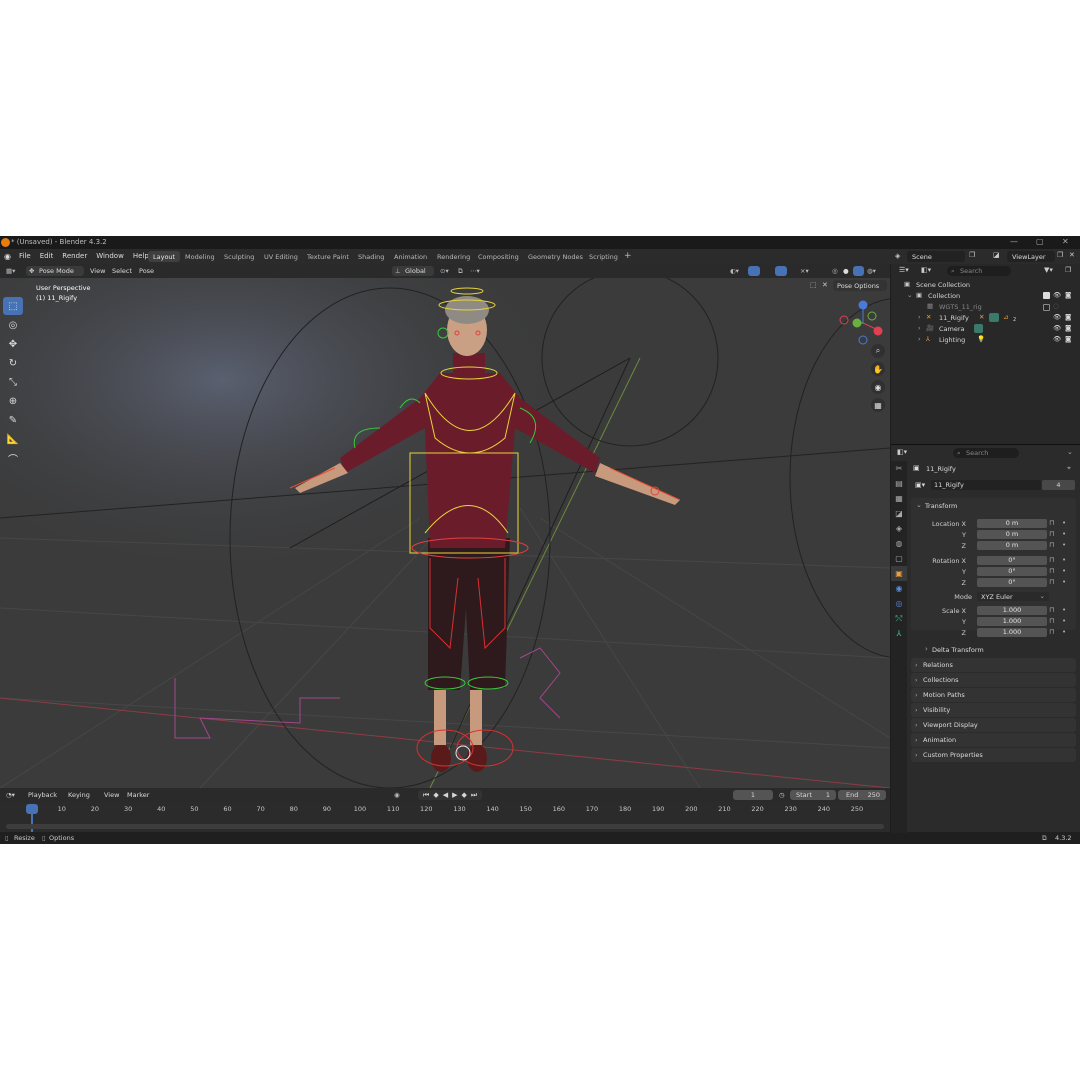 The width and height of the screenshot is (1080, 1080). What do you see at coordinates (846, 271) in the screenshot?
I see `solid-shading-icon: ●` at bounding box center [846, 271].